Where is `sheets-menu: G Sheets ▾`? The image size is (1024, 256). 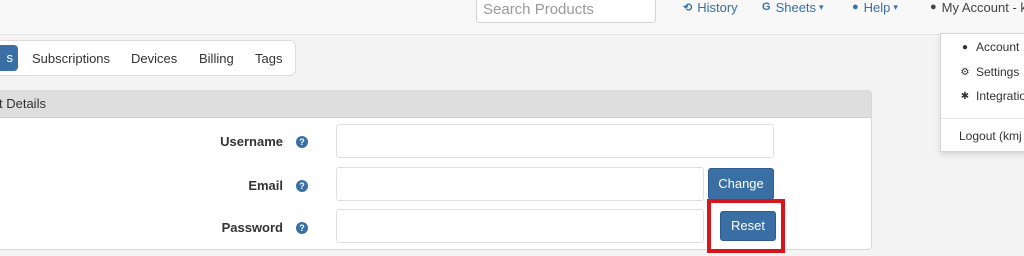 sheets-menu: G Sheets ▾ is located at coordinates (793, 7).